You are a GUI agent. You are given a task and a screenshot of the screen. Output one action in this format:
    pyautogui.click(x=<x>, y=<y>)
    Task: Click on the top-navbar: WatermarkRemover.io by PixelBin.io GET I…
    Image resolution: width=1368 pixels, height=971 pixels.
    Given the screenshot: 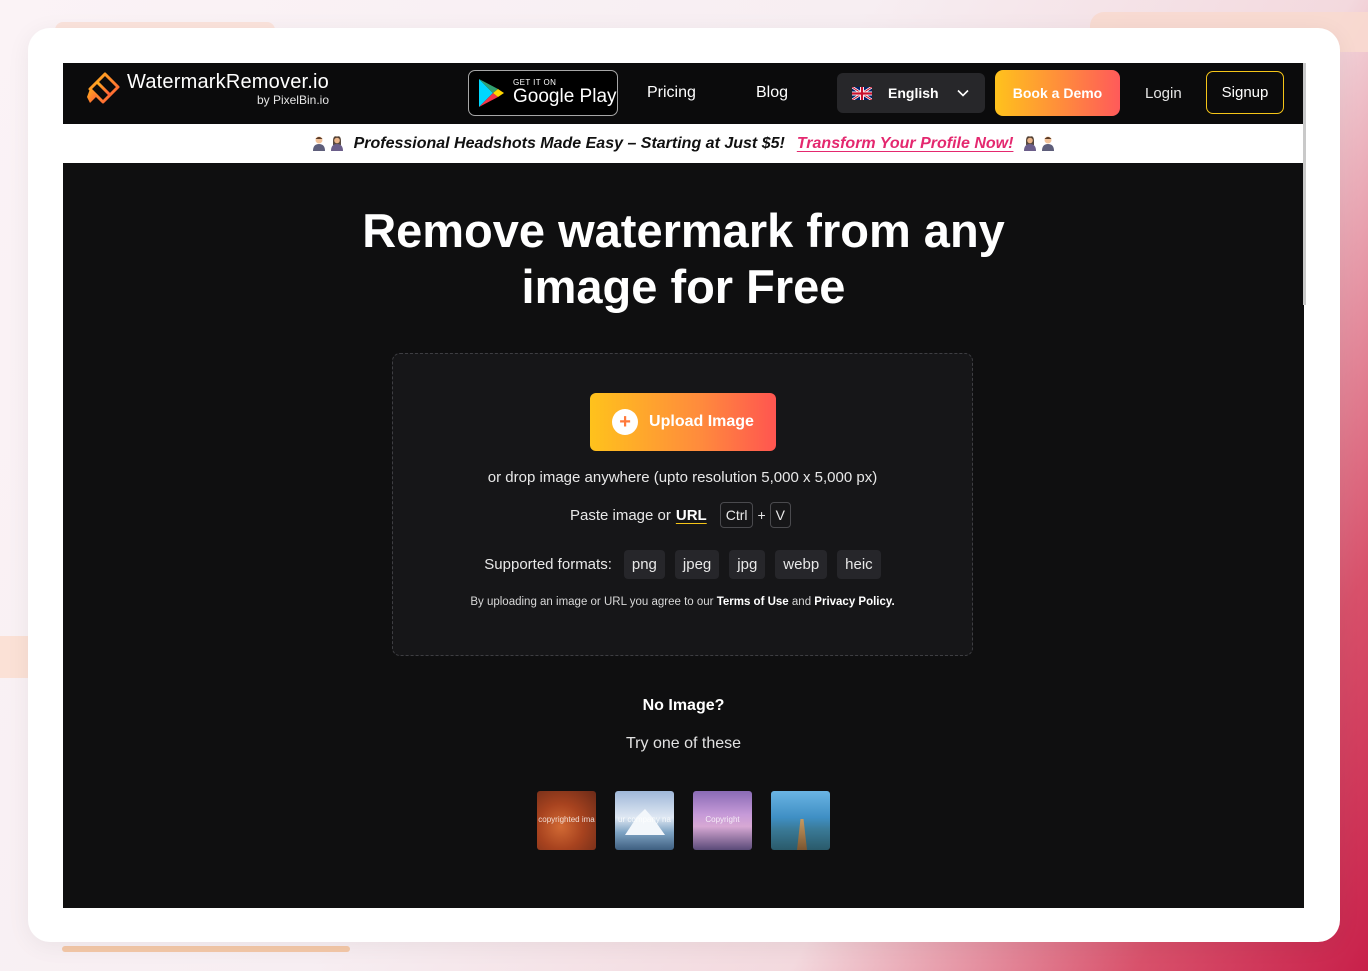 What is the action you would take?
    pyautogui.click(x=683, y=93)
    